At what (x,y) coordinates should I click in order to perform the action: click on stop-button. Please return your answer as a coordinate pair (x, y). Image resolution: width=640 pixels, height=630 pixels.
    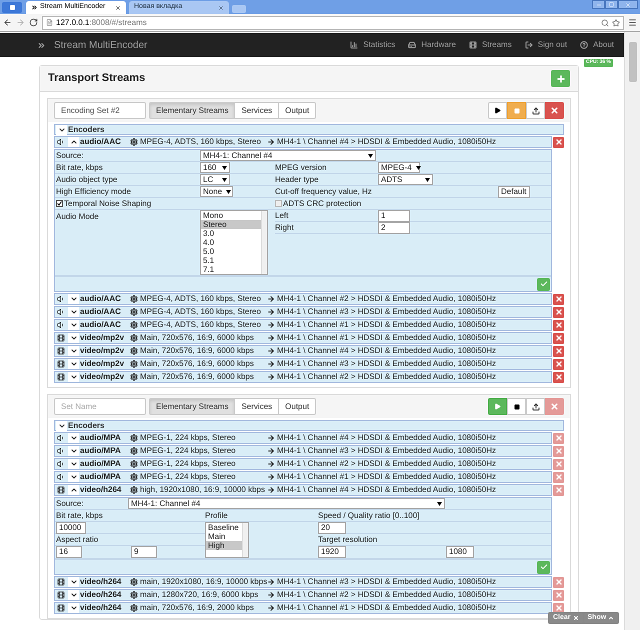
    Looking at the image, I should click on (516, 406).